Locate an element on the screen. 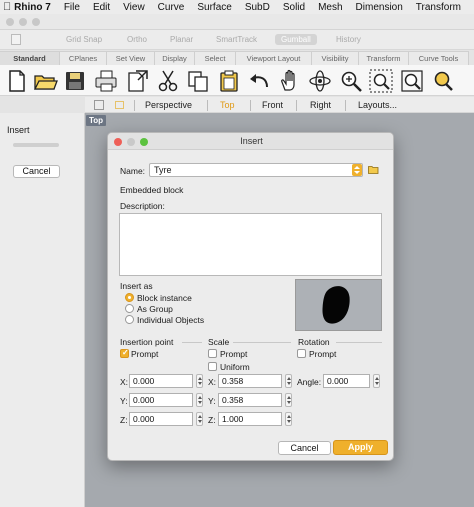 Image resolution: width=474 pixels, height=507 pixels. viewport-title-label: Top is located at coordinates (96, 120).